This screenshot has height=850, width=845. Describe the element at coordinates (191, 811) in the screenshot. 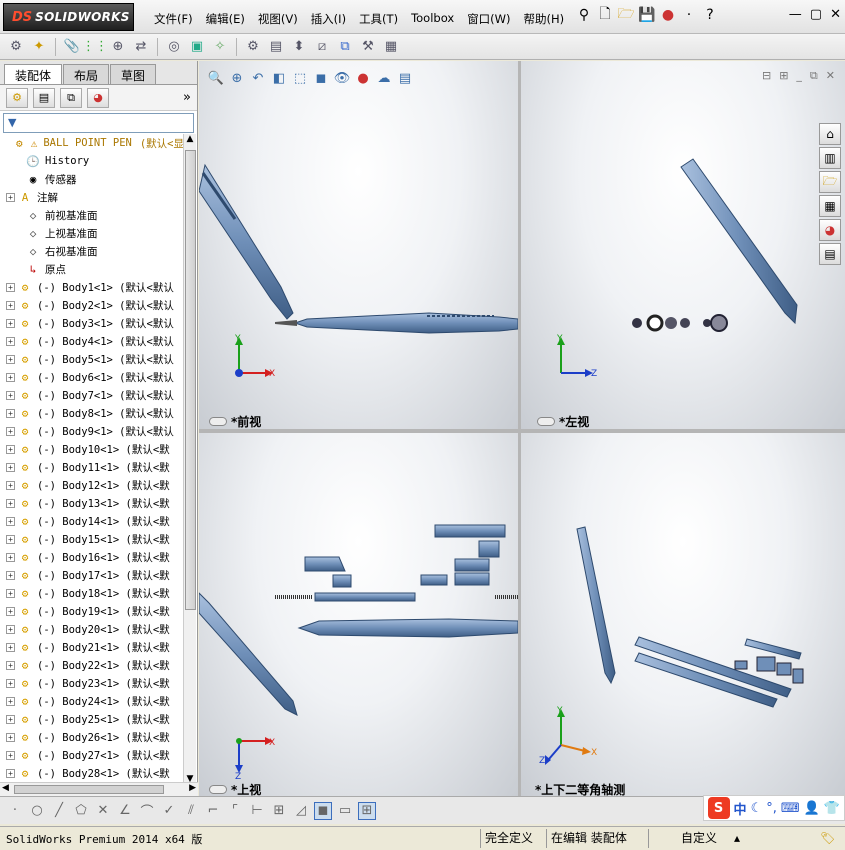

I see `convert-entities-icon: ⫽` at that location.